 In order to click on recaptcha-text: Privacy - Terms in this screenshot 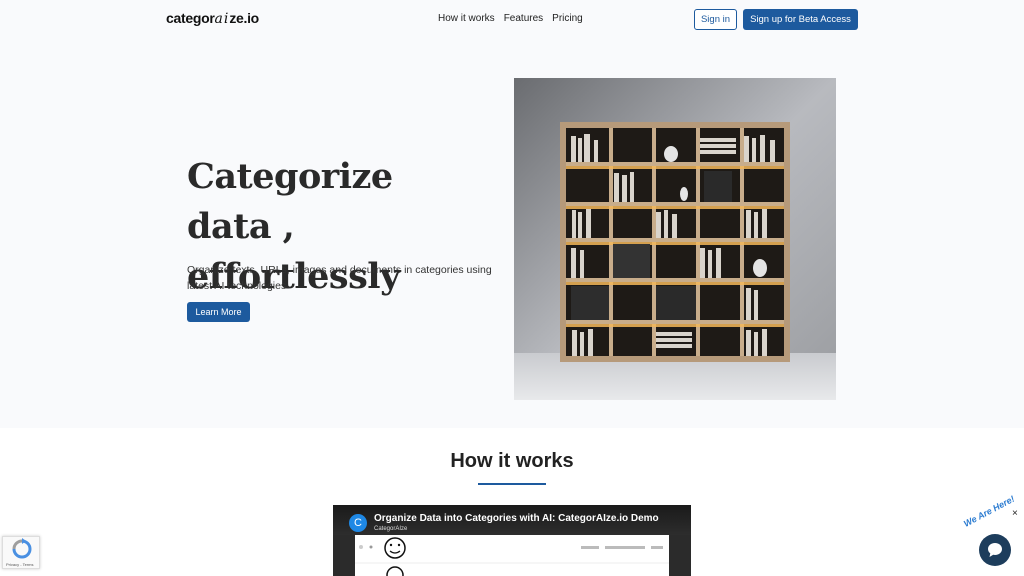, I will do `click(19, 564)`.